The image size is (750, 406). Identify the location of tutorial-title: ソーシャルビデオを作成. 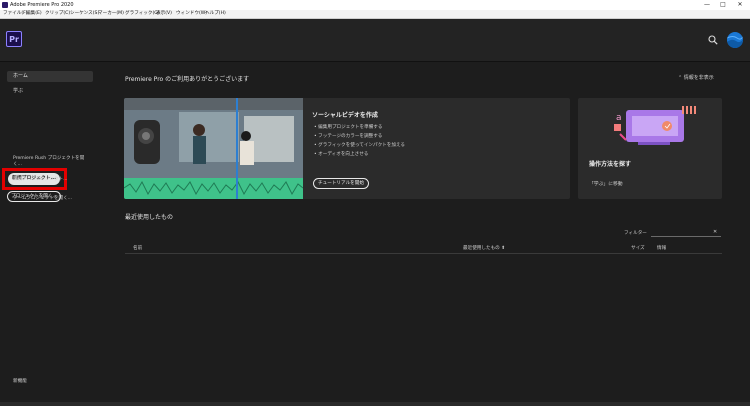
(345, 115).